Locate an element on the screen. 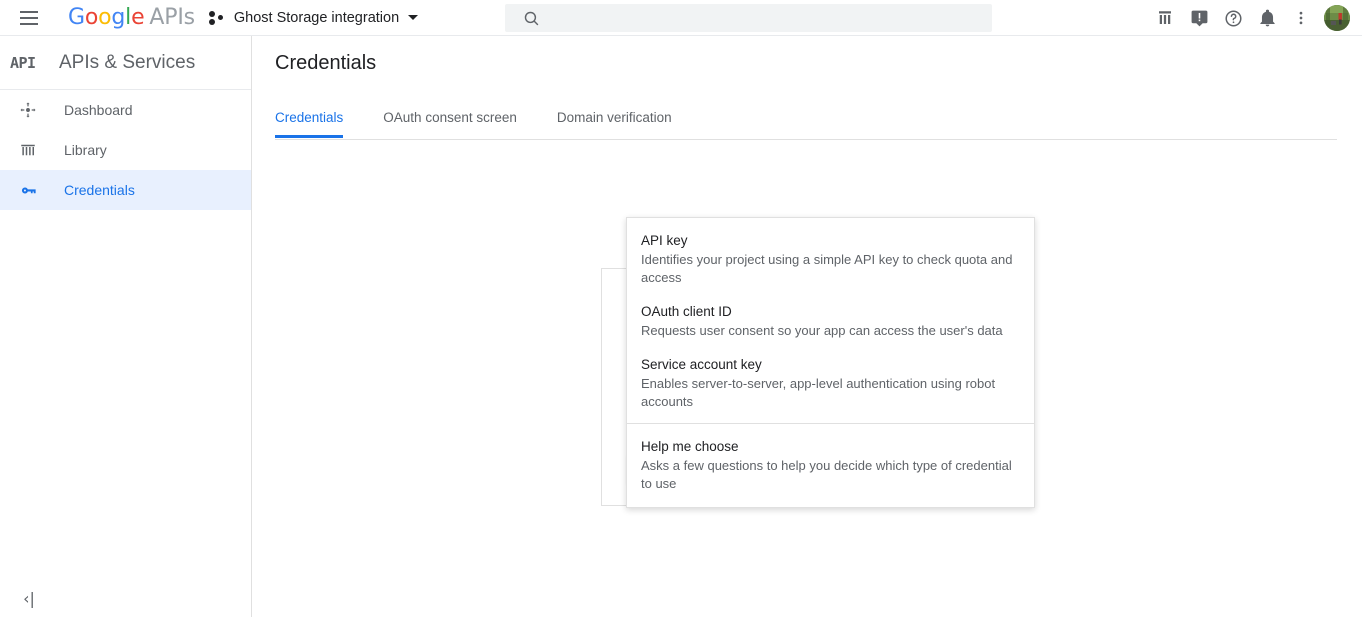 This screenshot has width=1362, height=617. chevron-down-icon is located at coordinates (413, 17).